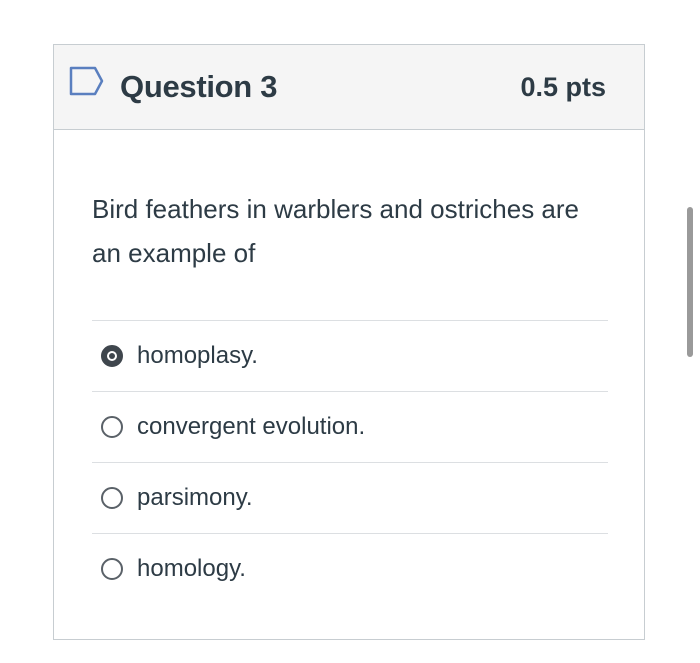 This screenshot has width=700, height=663. Describe the element at coordinates (251, 427) in the screenshot. I see `answer-label: convergent evolution.` at that location.